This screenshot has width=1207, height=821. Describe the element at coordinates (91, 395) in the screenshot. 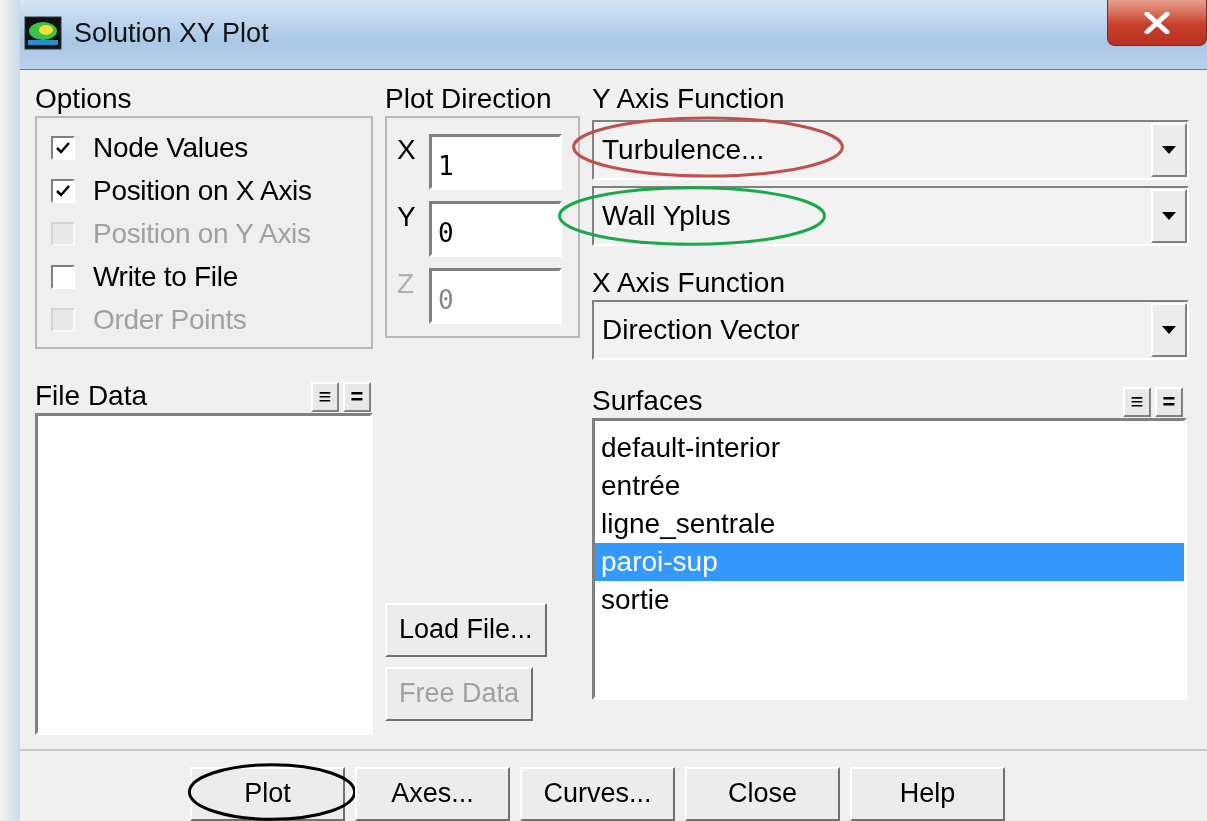

I see `section-label: File Data` at that location.